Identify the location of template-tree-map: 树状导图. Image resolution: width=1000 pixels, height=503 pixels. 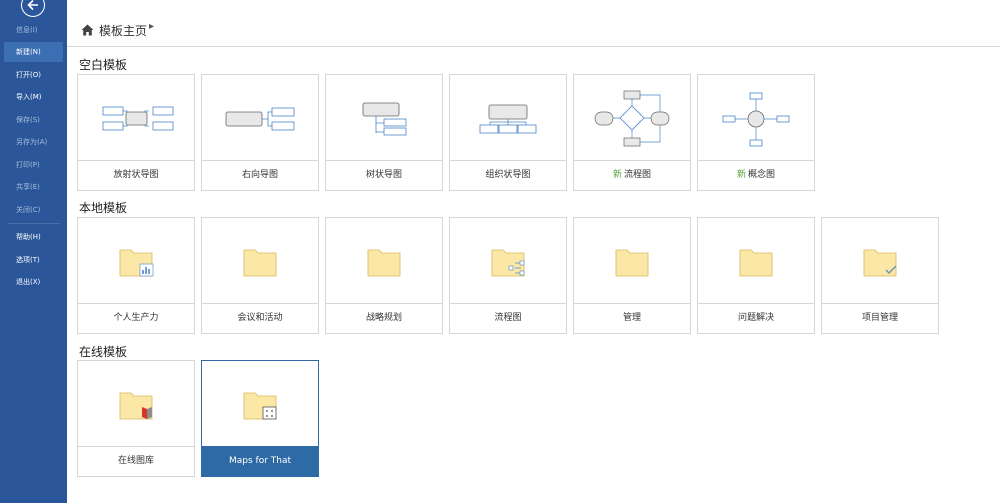
(384, 132).